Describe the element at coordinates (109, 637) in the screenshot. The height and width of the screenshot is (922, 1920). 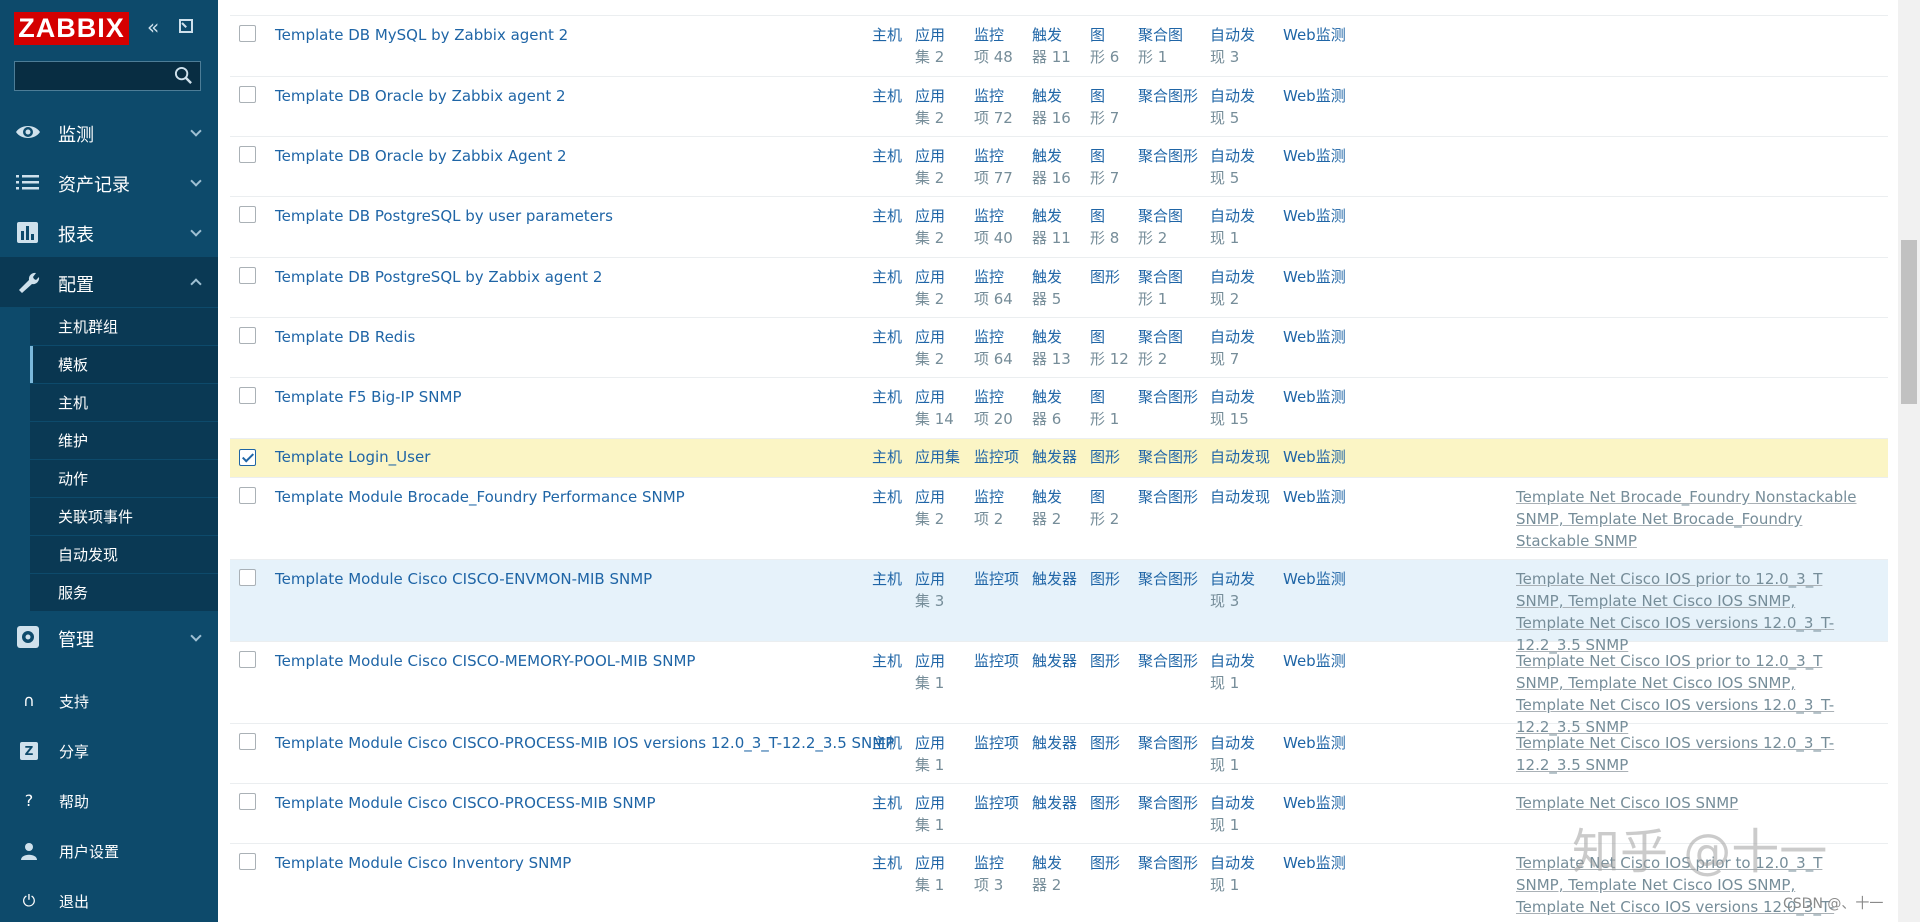
I see `menu-administration: 管理` at that location.